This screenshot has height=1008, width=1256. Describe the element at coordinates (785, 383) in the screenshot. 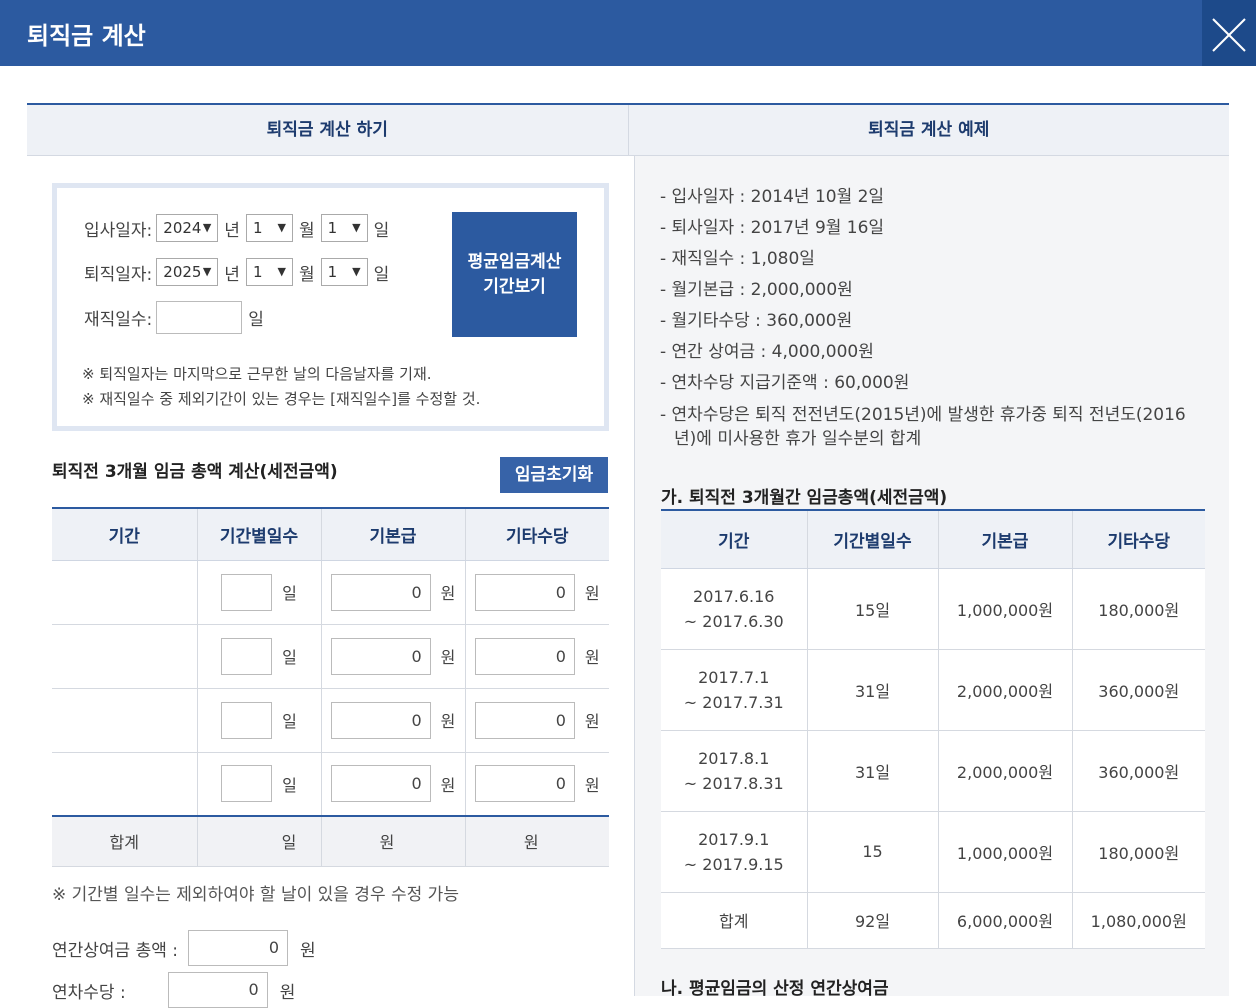

I see `list-item: - 연차수당 지급기준액 : 60,000원` at that location.